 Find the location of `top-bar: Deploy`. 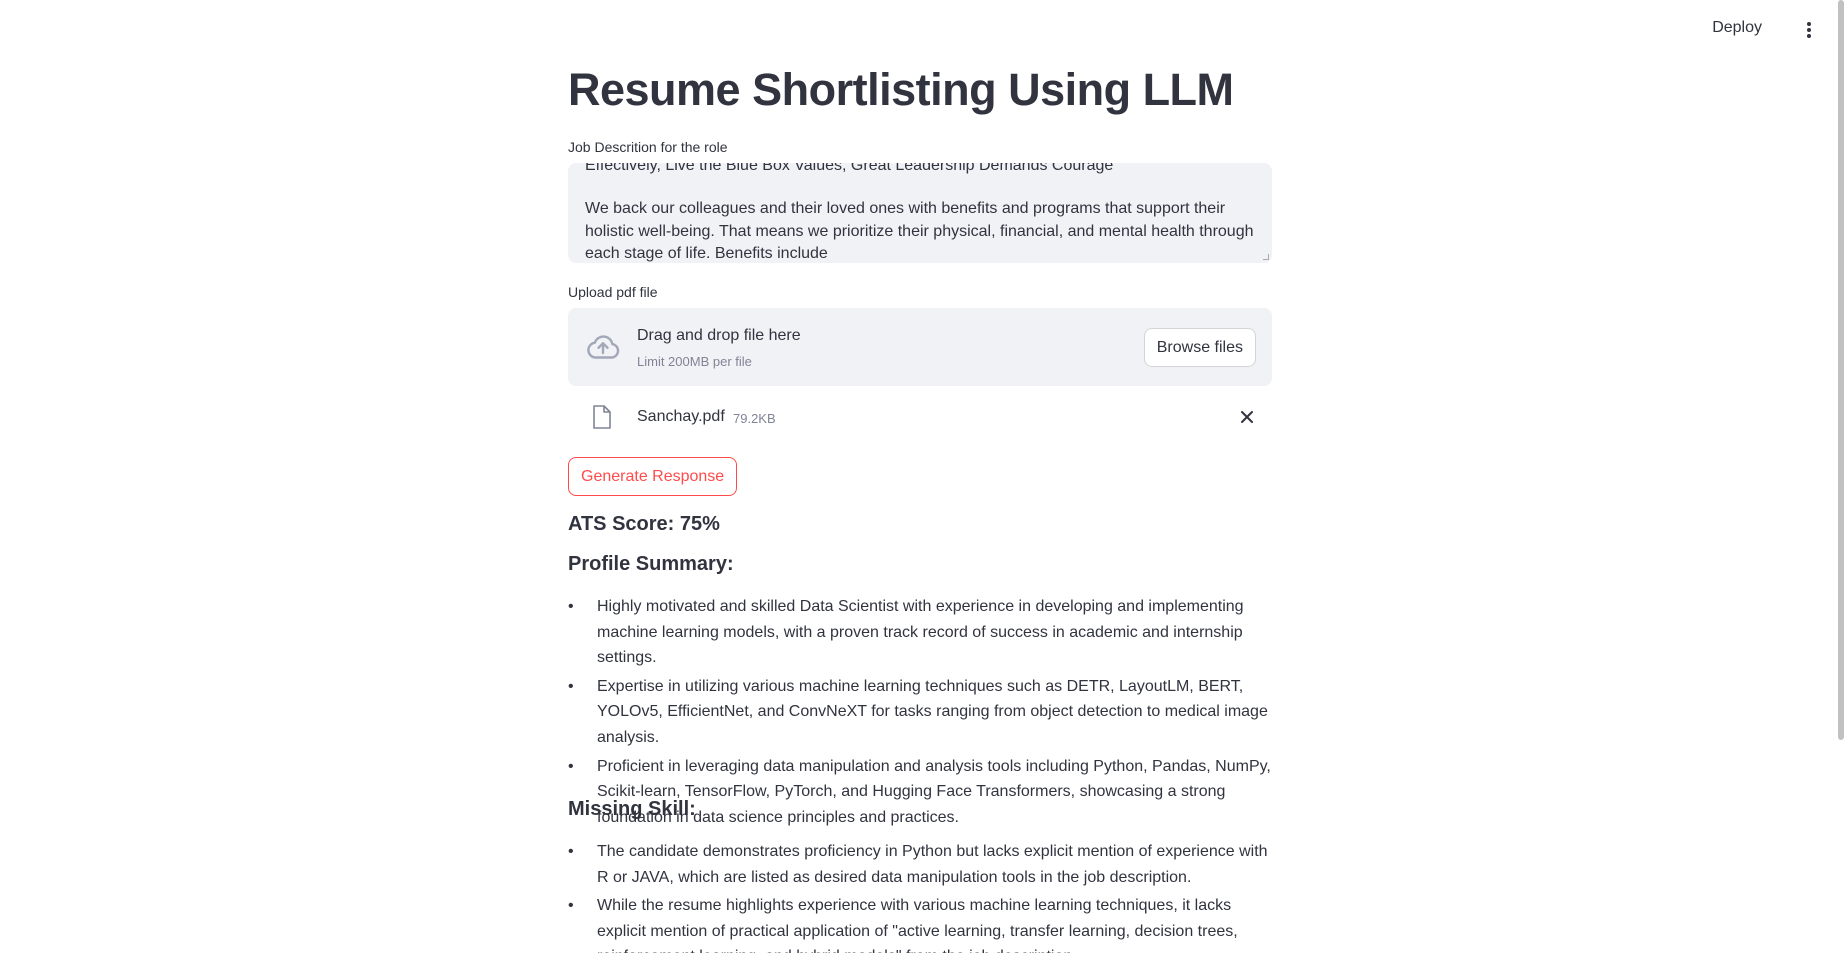

top-bar: Deploy is located at coordinates (922, 30).